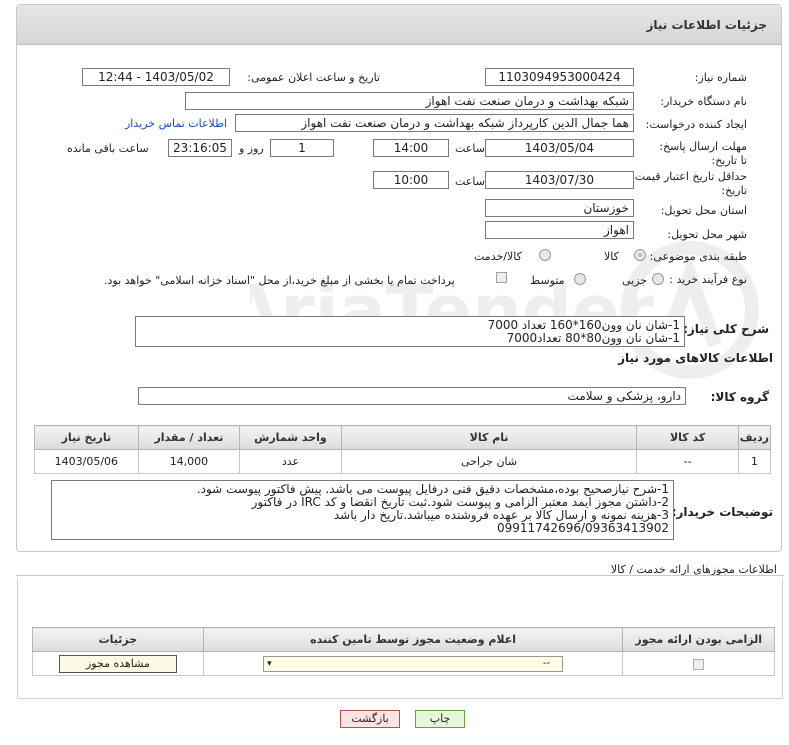  I want to click on buyer-org-field: شبکه بهداشت و درمان صنعت نفت اهواز, so click(409, 101).